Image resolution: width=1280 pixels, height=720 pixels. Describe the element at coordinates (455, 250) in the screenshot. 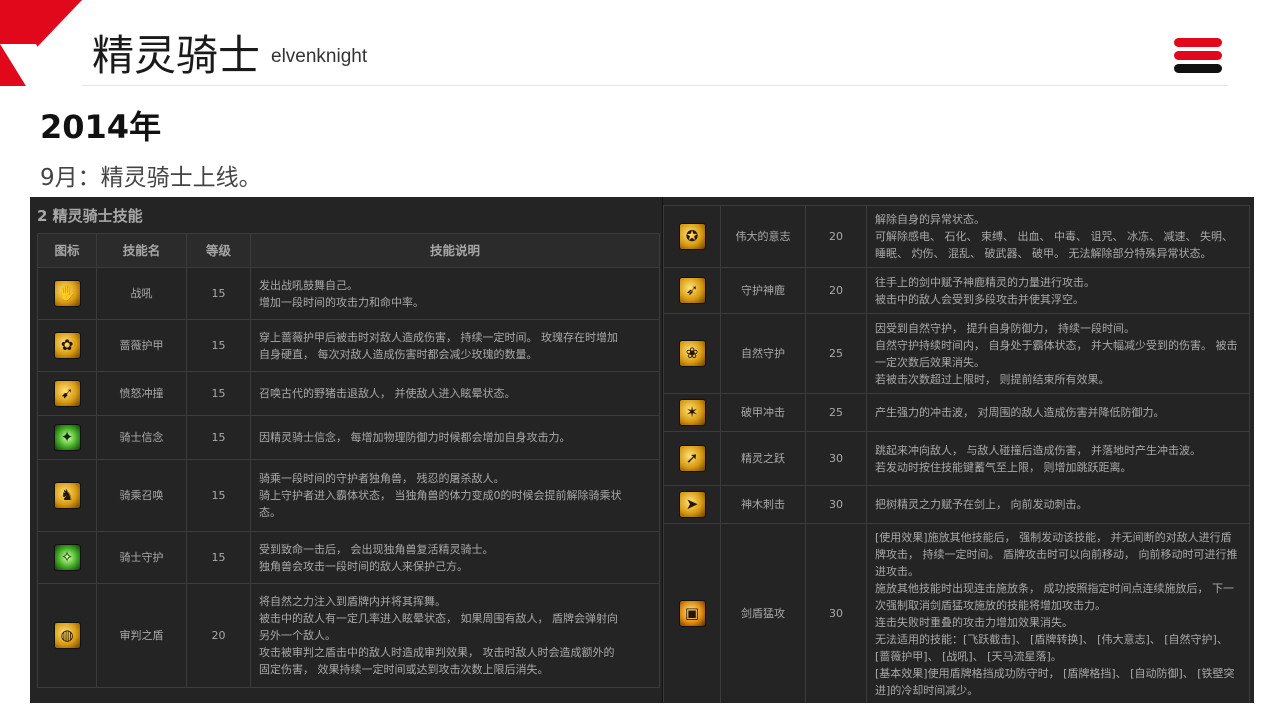

I see `column-header-desc: 技能说明` at that location.